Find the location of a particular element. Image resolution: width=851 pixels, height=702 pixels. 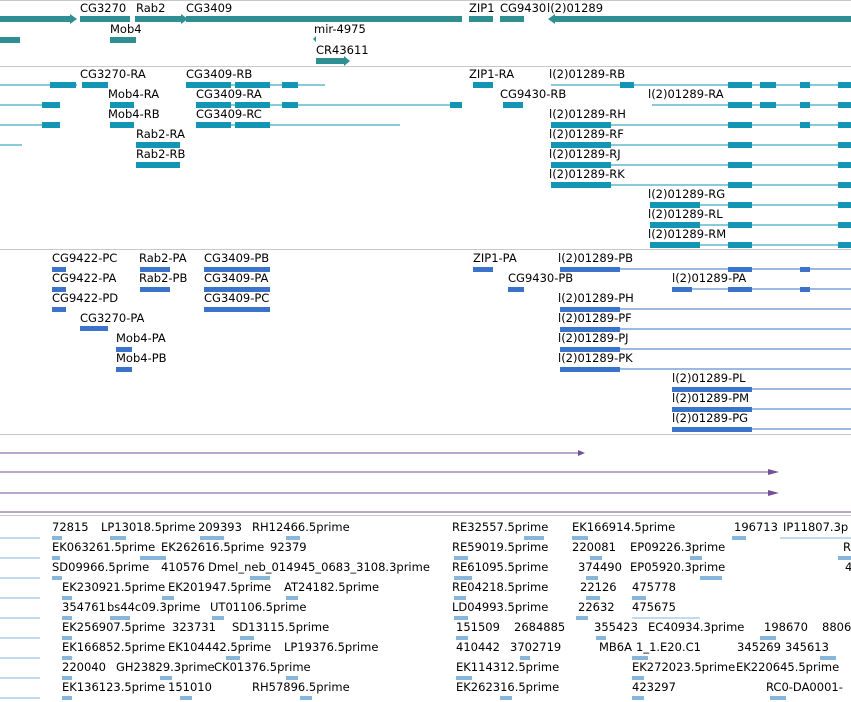

est-label: 323731 is located at coordinates (194, 627).